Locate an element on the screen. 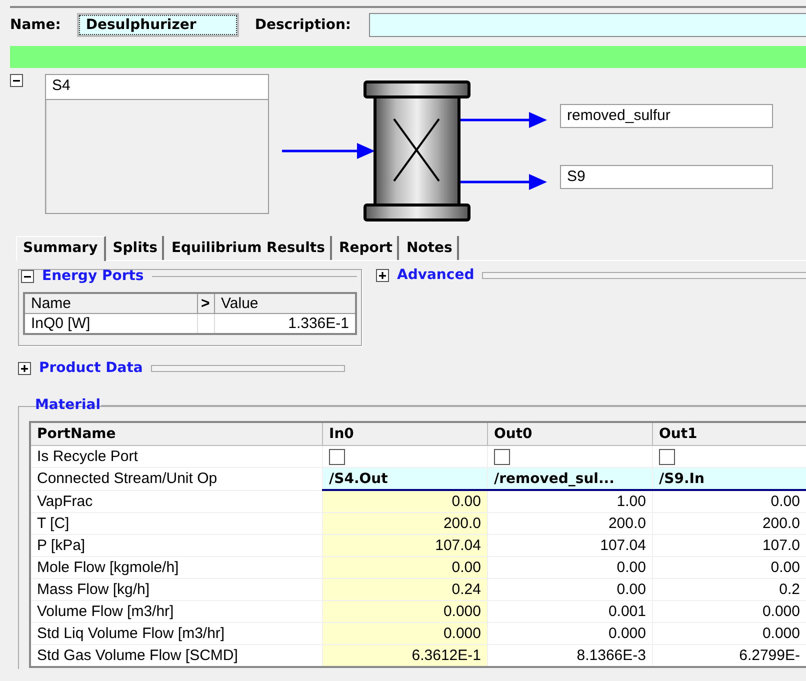 The height and width of the screenshot is (681, 806). feed-list: S4 is located at coordinates (157, 144).